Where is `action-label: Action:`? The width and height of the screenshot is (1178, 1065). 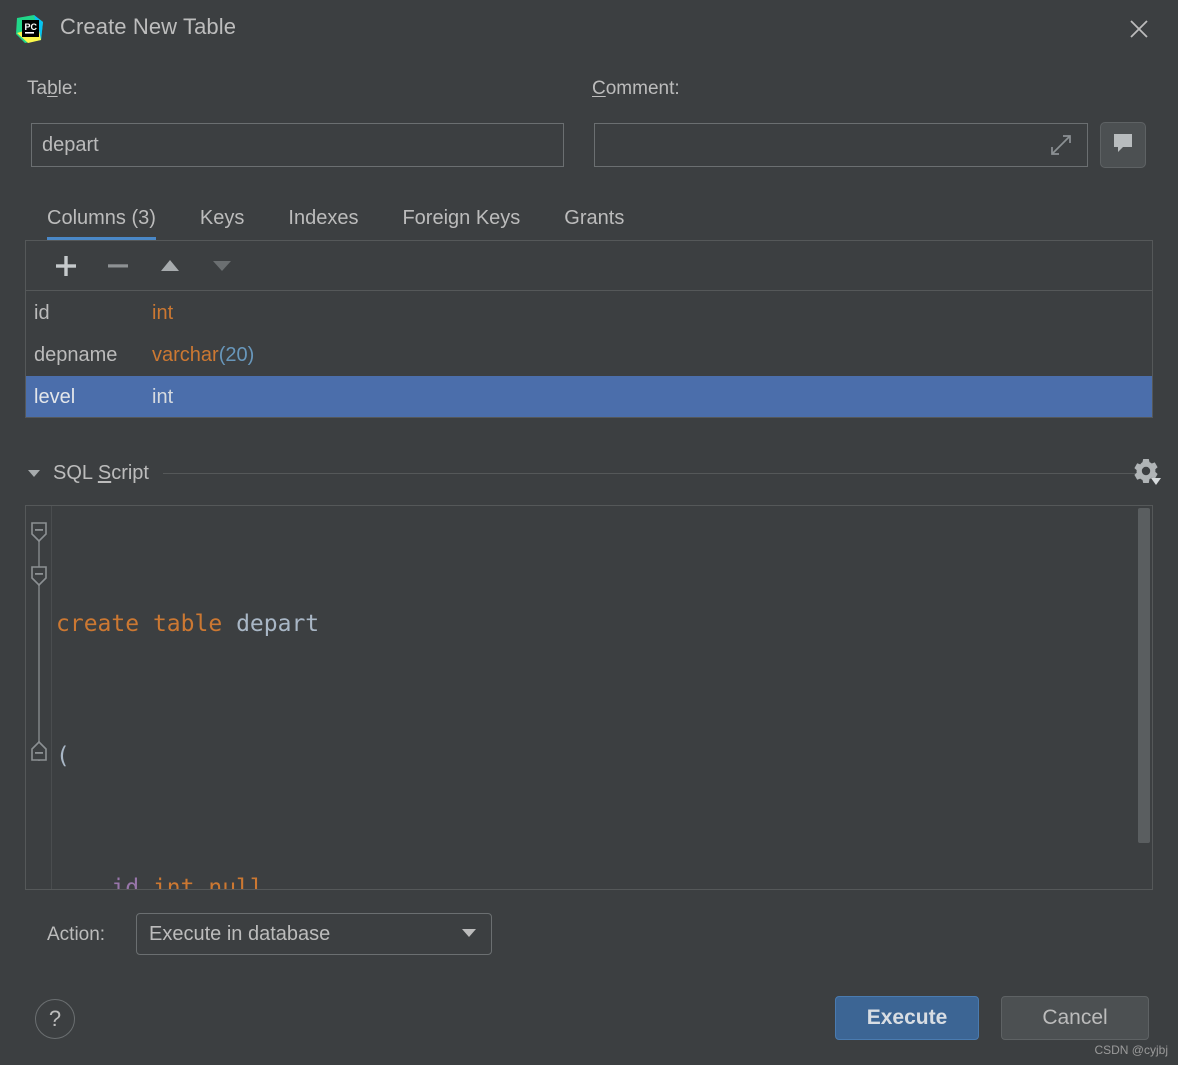 action-label: Action: is located at coordinates (76, 934).